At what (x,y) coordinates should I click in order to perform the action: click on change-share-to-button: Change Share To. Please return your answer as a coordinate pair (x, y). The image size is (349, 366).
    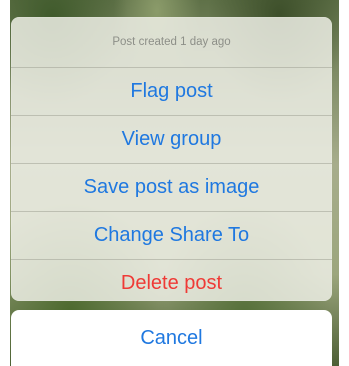
    Looking at the image, I should click on (171, 236).